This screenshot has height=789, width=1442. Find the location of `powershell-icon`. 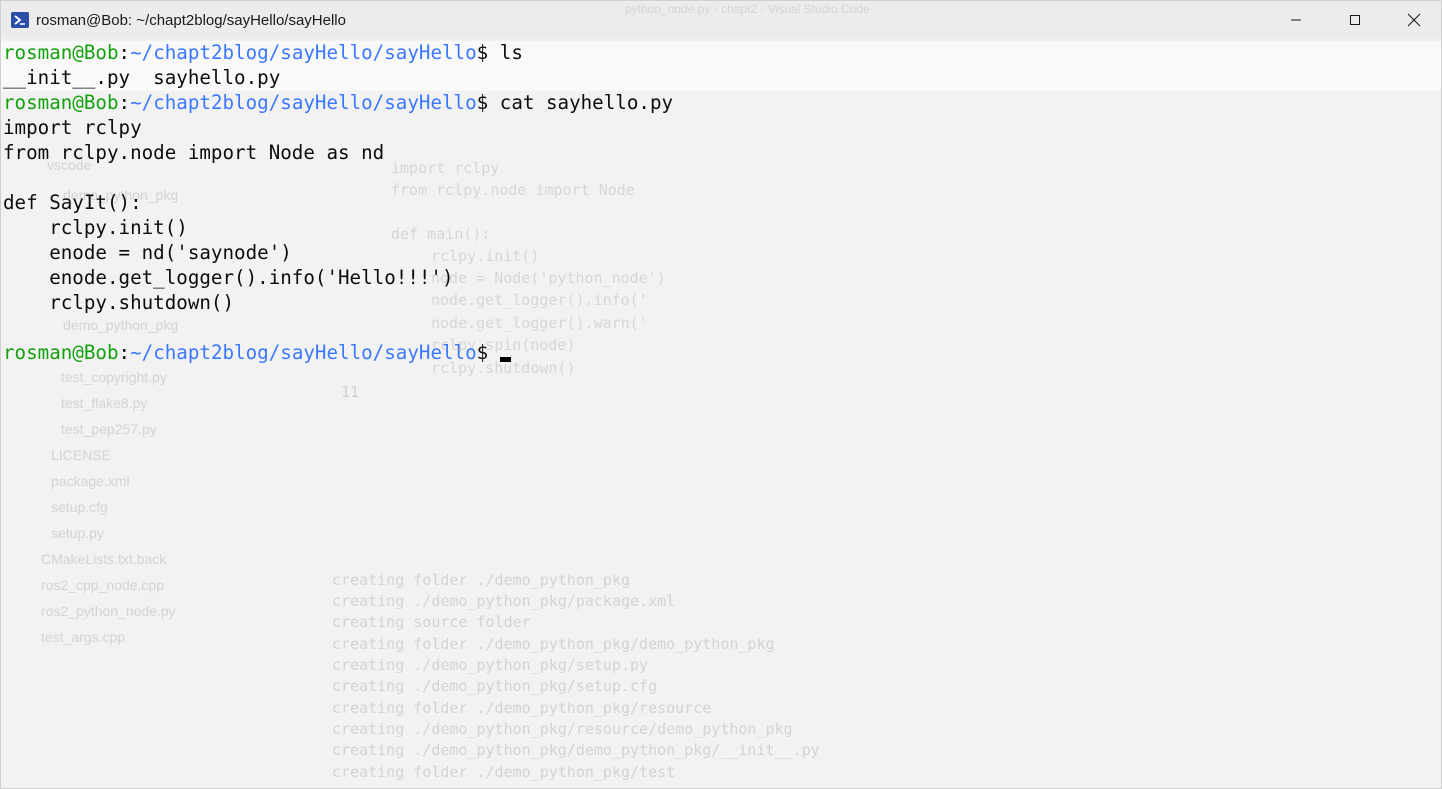

powershell-icon is located at coordinates (20, 20).